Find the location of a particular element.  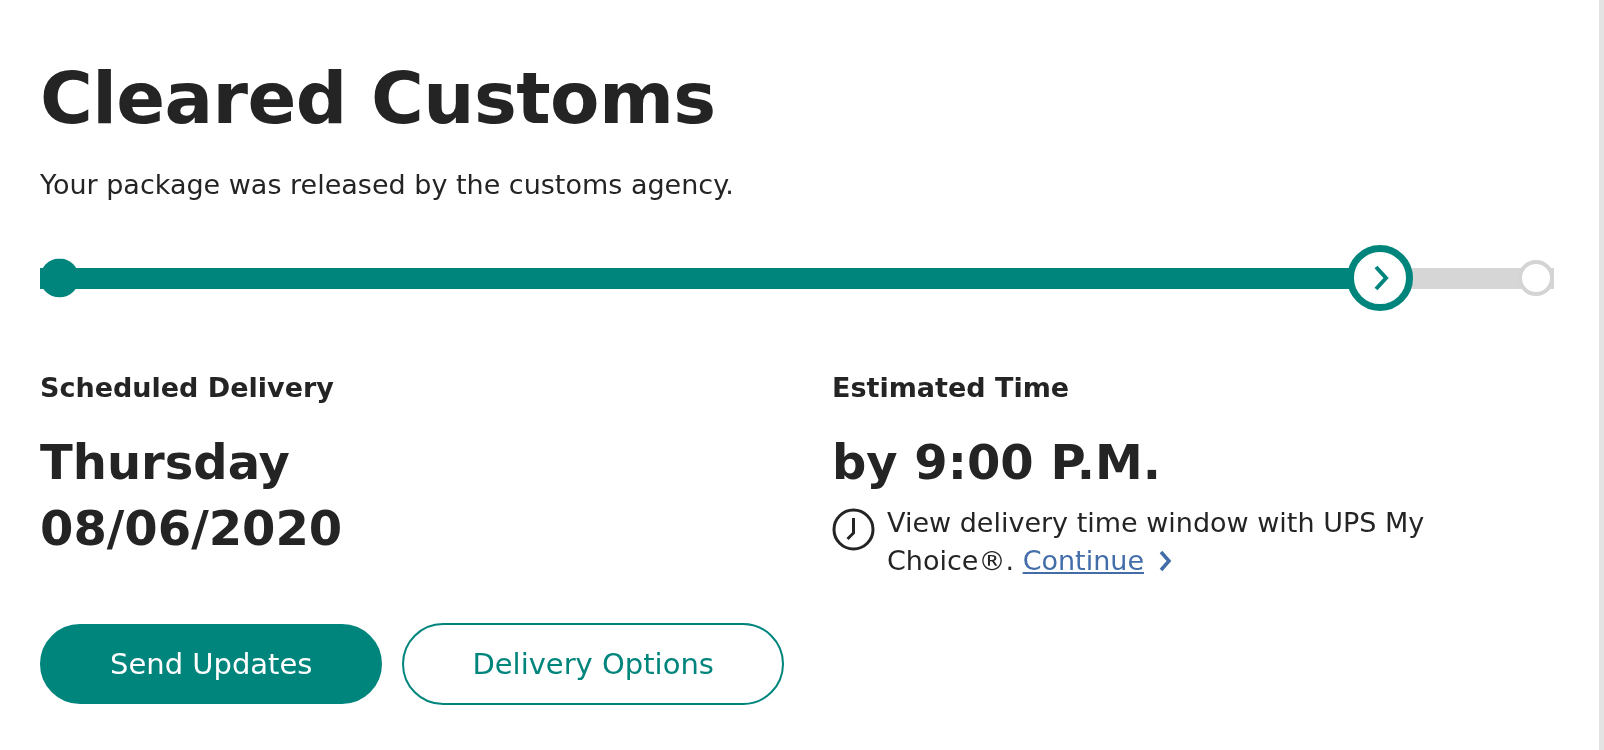

delivery-options-button: Delivery Options is located at coordinates (593, 664).